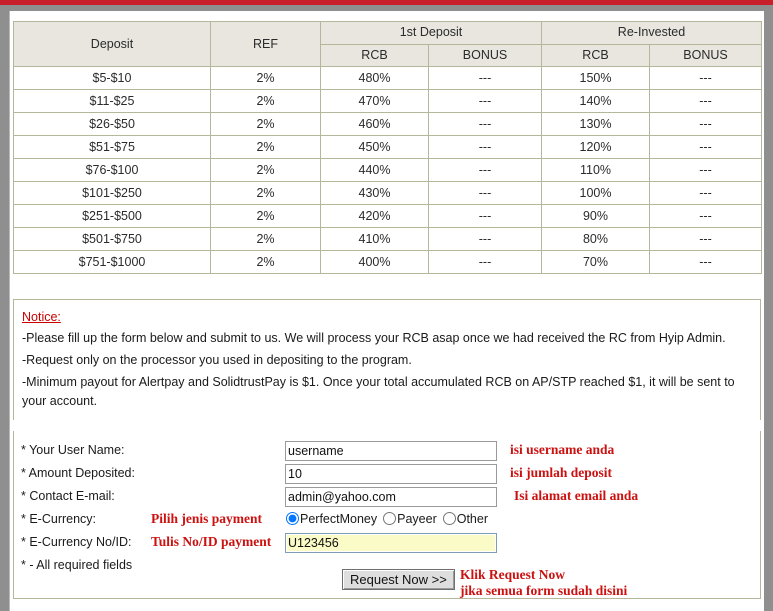  I want to click on cell-deposit: $11-$25, so click(112, 101).